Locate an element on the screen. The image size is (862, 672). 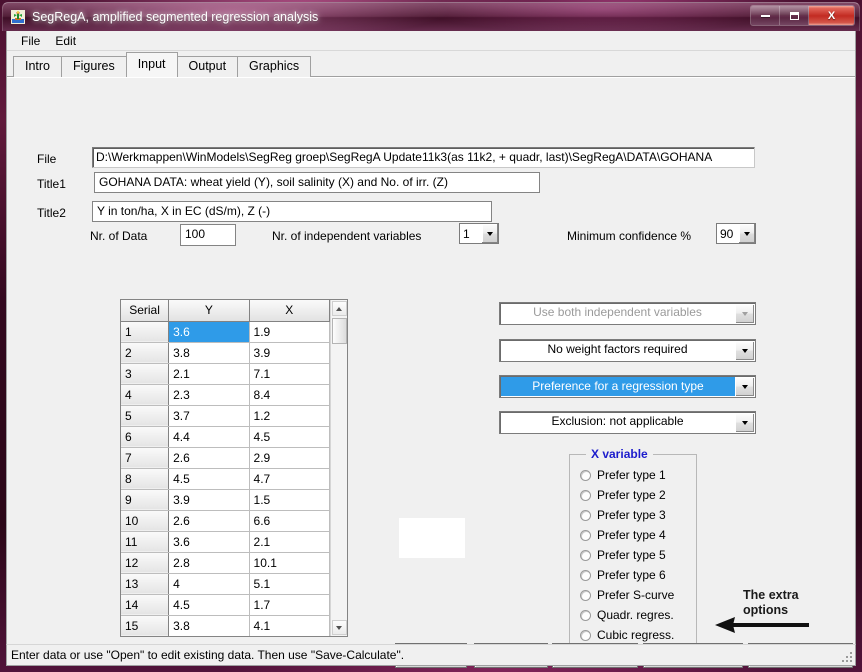
cell-x: 1.5 is located at coordinates (289, 500).